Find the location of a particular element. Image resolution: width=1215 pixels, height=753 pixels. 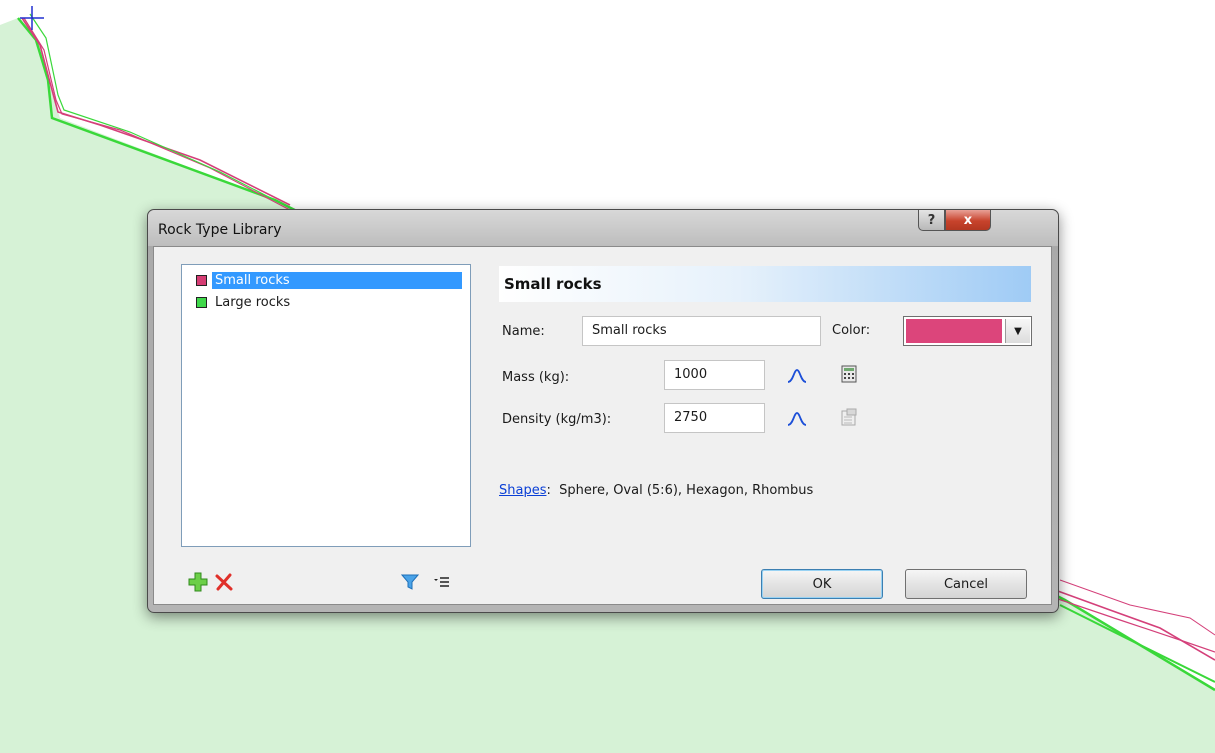

delete-icon is located at coordinates (224, 582).